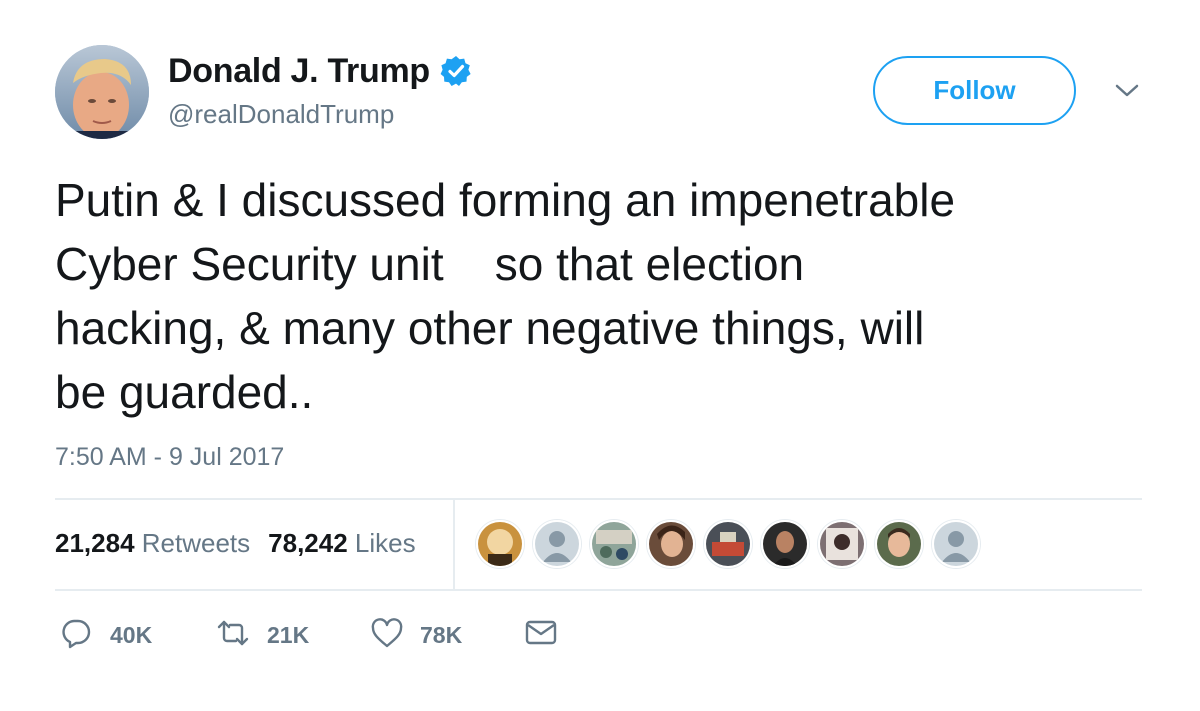 The height and width of the screenshot is (711, 1200). I want to click on direct-message-button, so click(541, 634).